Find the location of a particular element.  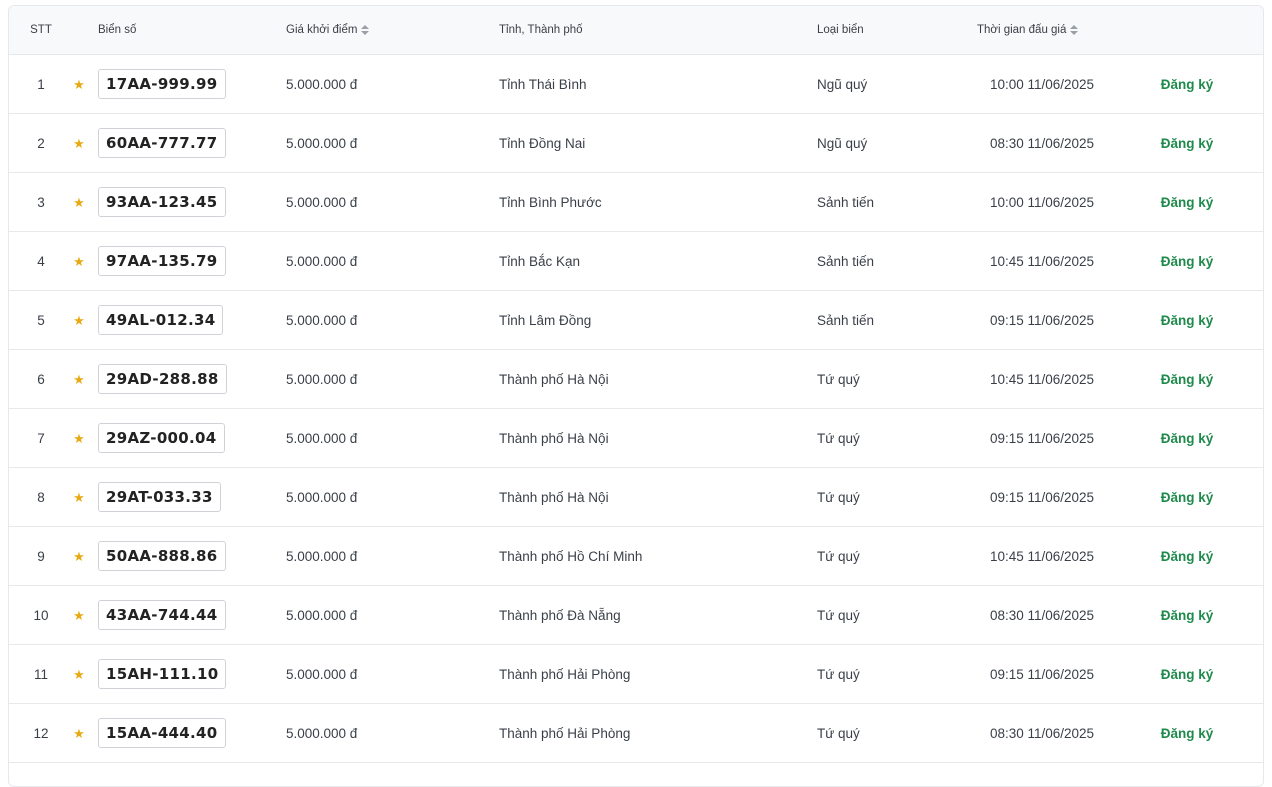

header-time-label: Thời gian đấu giá is located at coordinates (1022, 30).